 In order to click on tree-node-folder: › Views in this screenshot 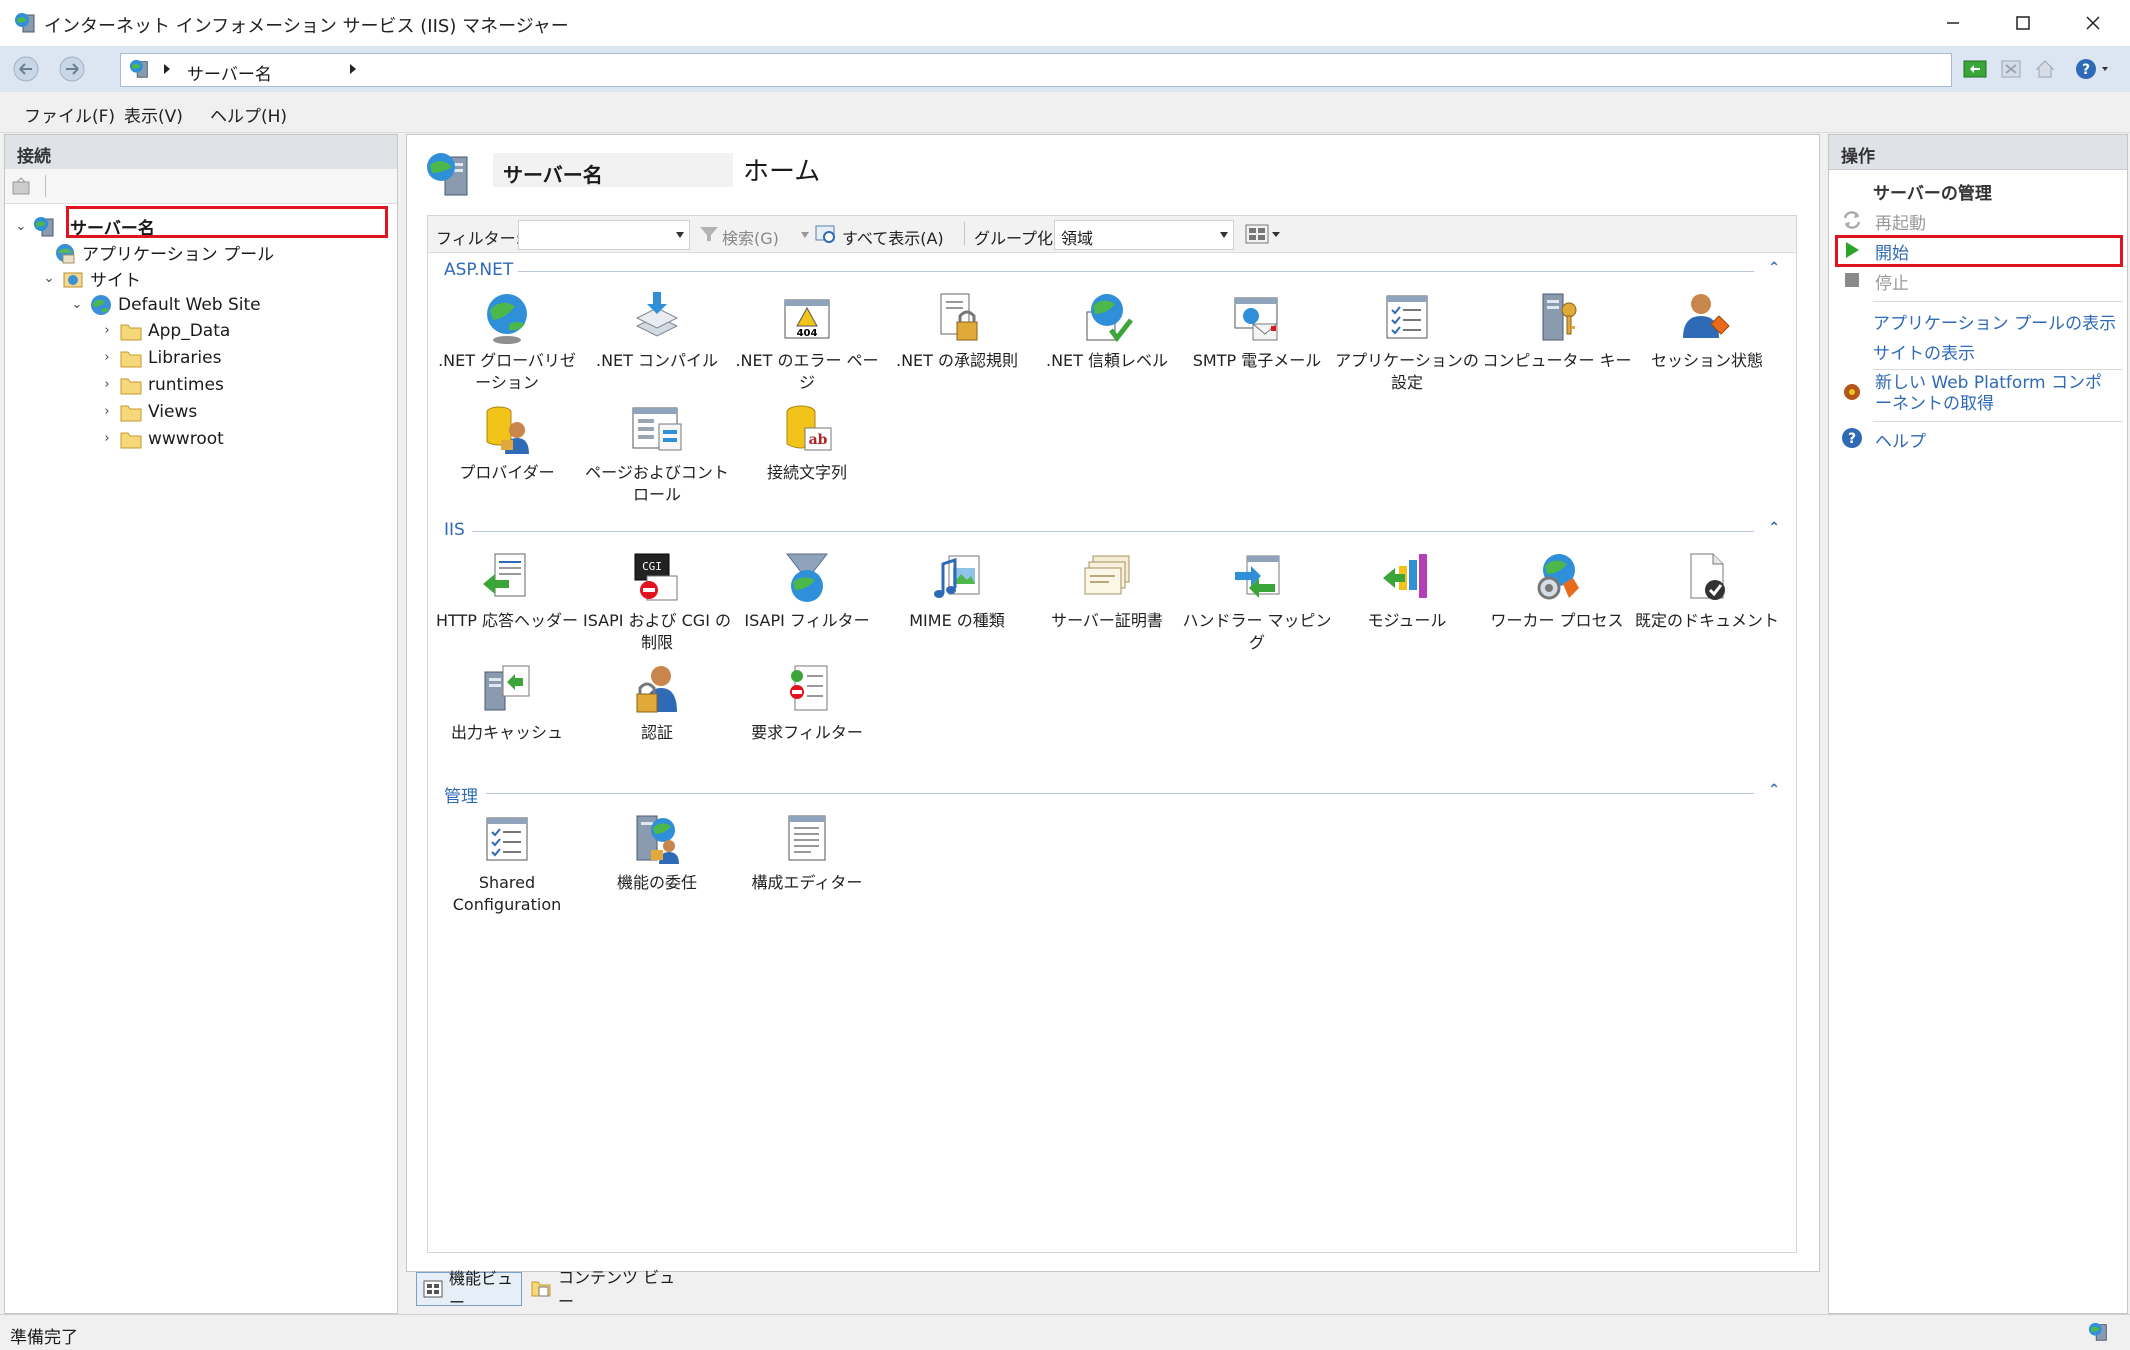, I will do `click(148, 411)`.